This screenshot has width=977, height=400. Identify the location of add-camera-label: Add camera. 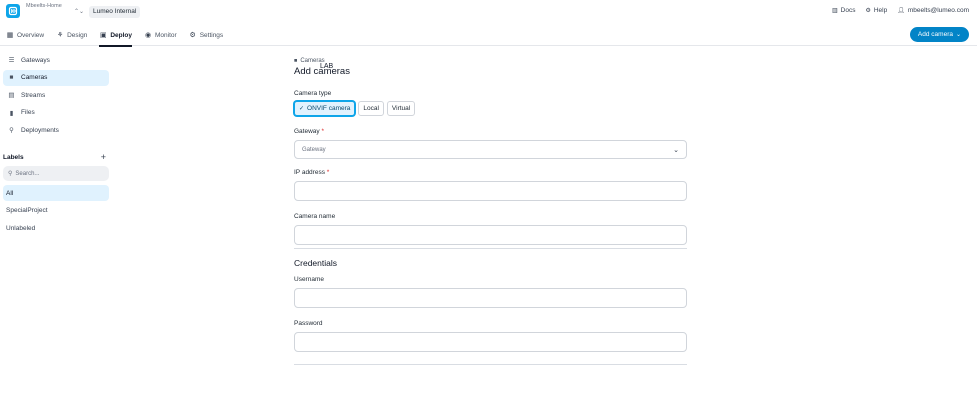
(935, 34).